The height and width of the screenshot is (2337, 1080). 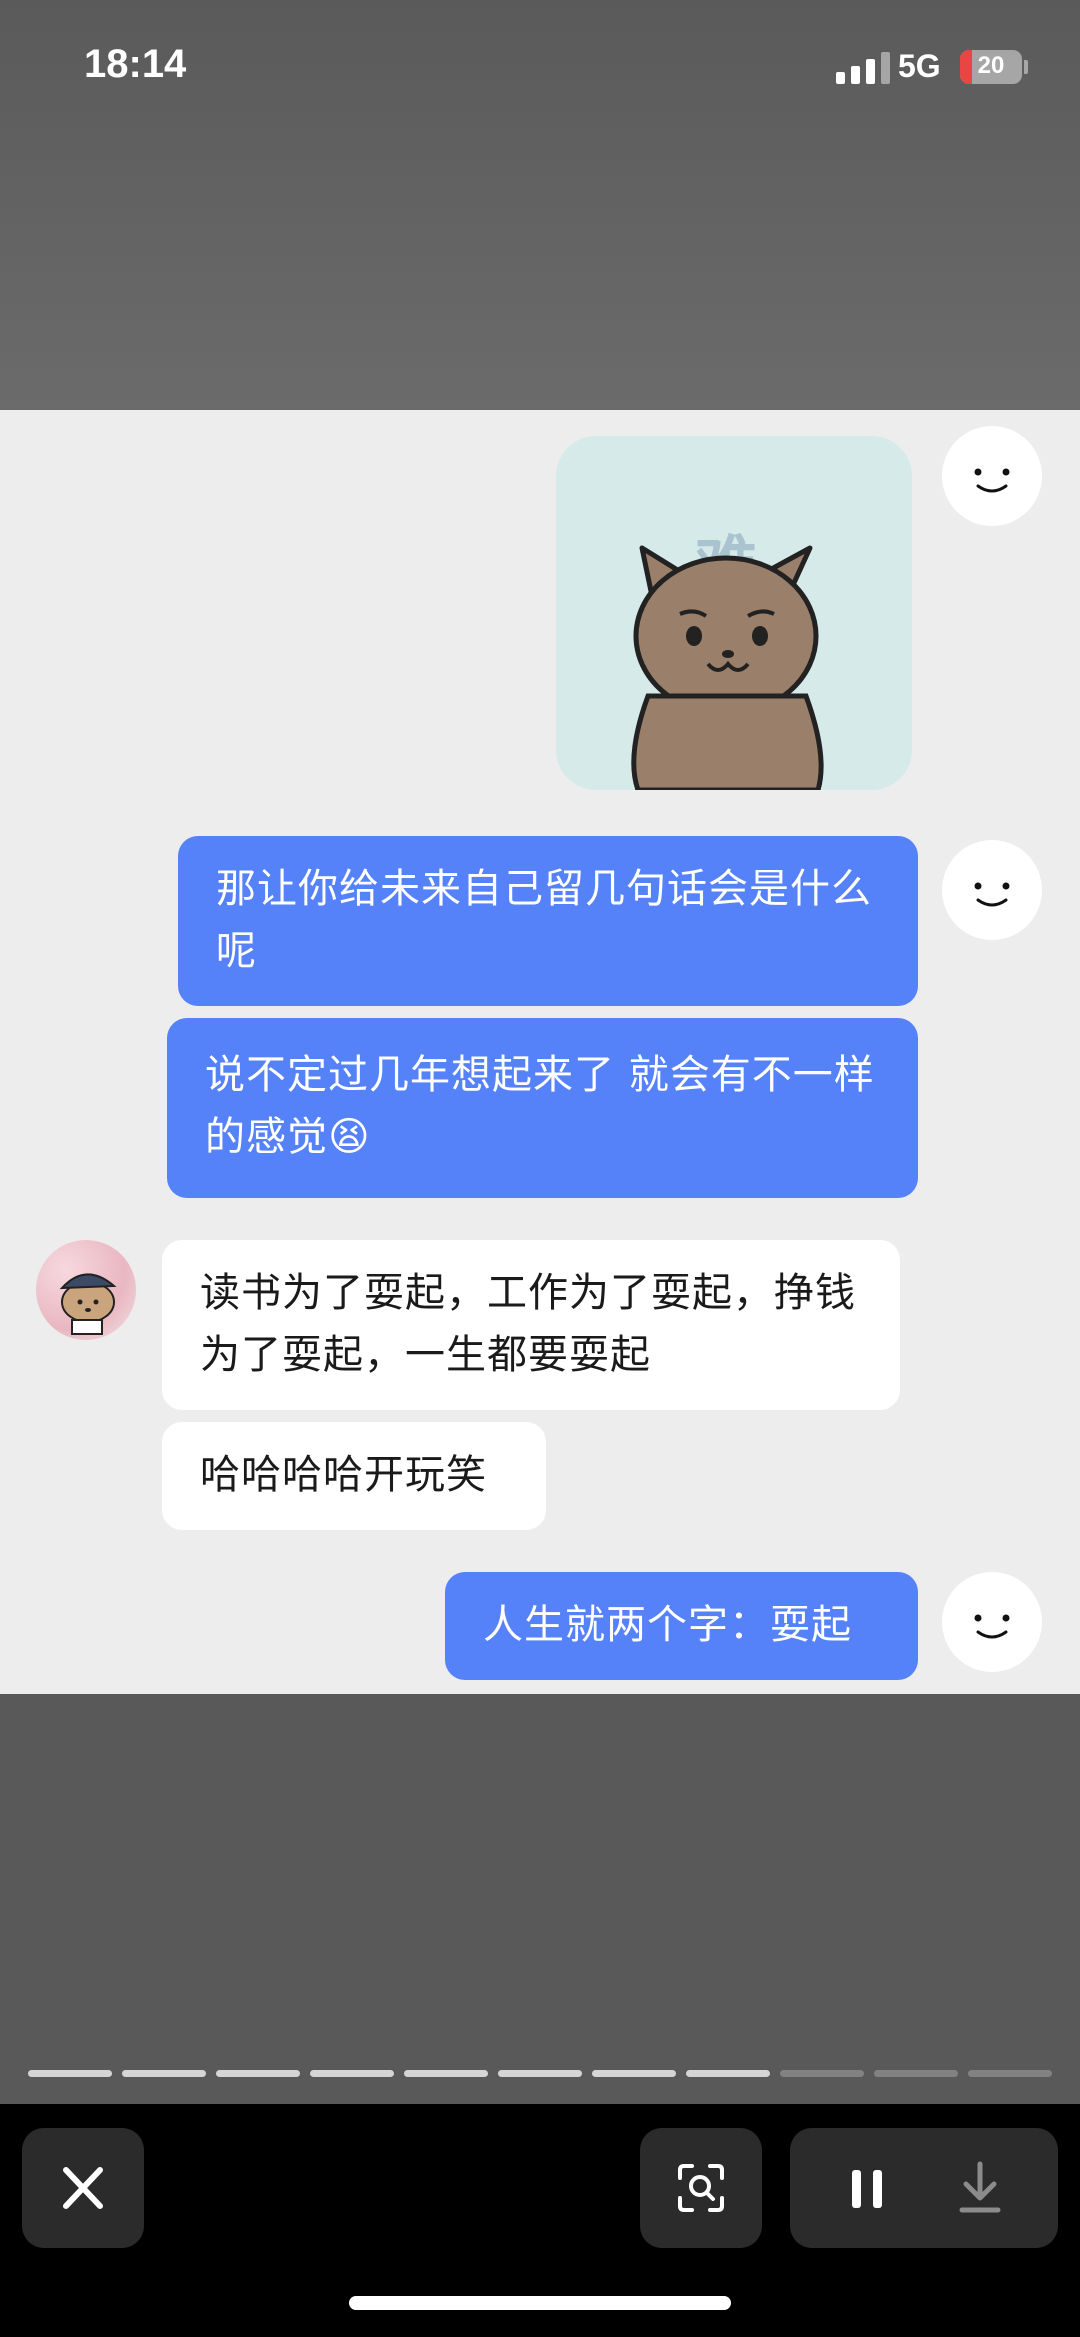 I want to click on battery-tip, so click(x=1026, y=67).